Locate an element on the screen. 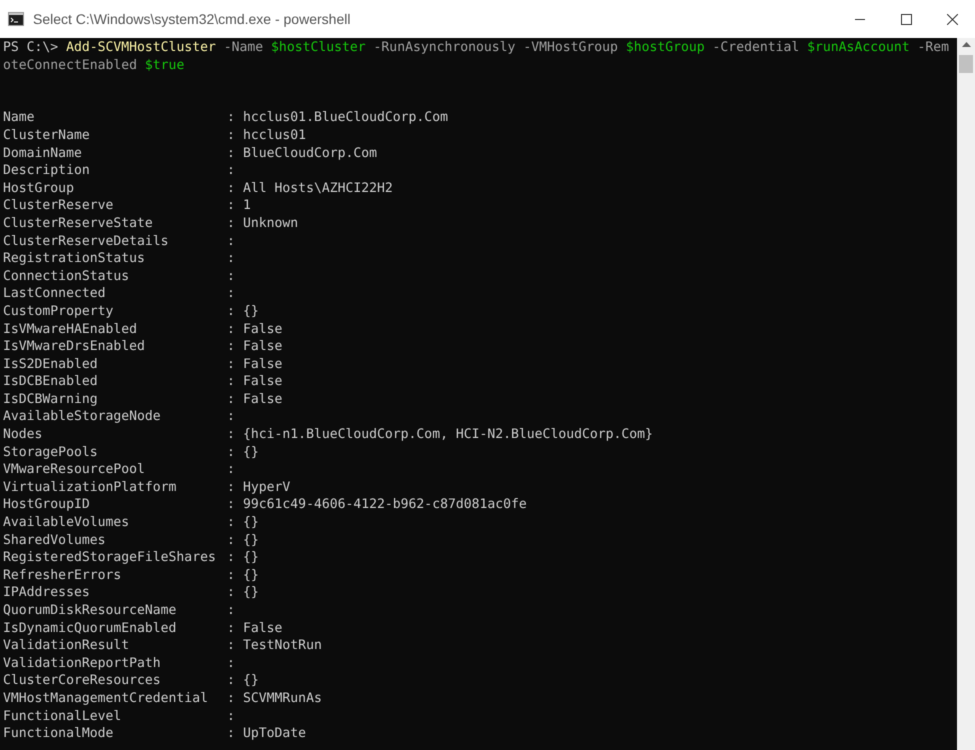 The image size is (975, 750). property-name: ClusterCoreResources is located at coordinates (82, 681).